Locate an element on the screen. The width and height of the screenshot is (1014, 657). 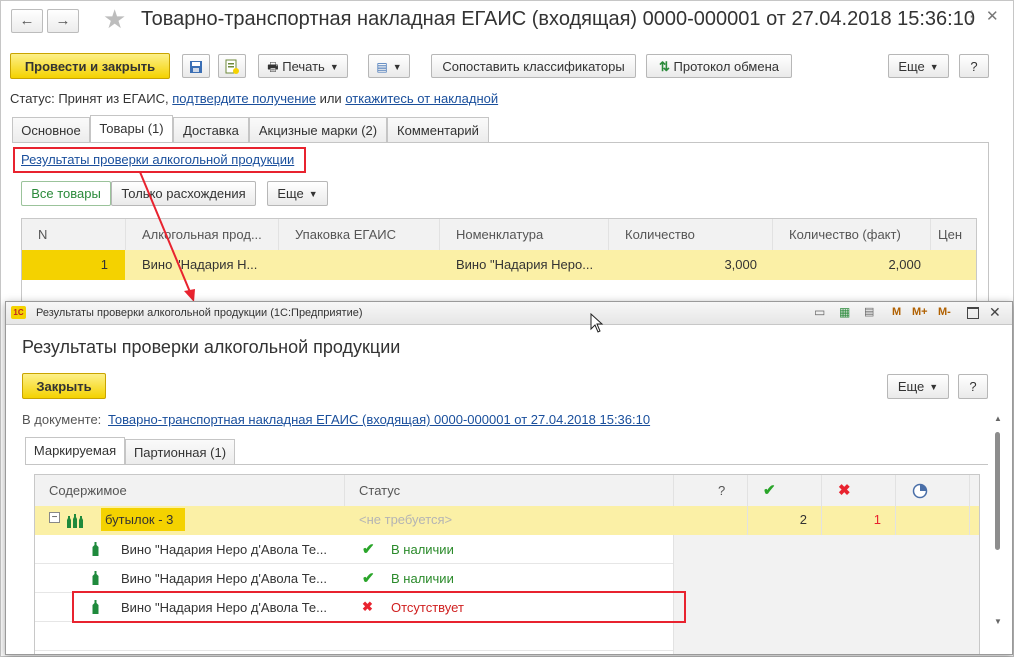
group-ok-count: 2 is located at coordinates (803, 519).